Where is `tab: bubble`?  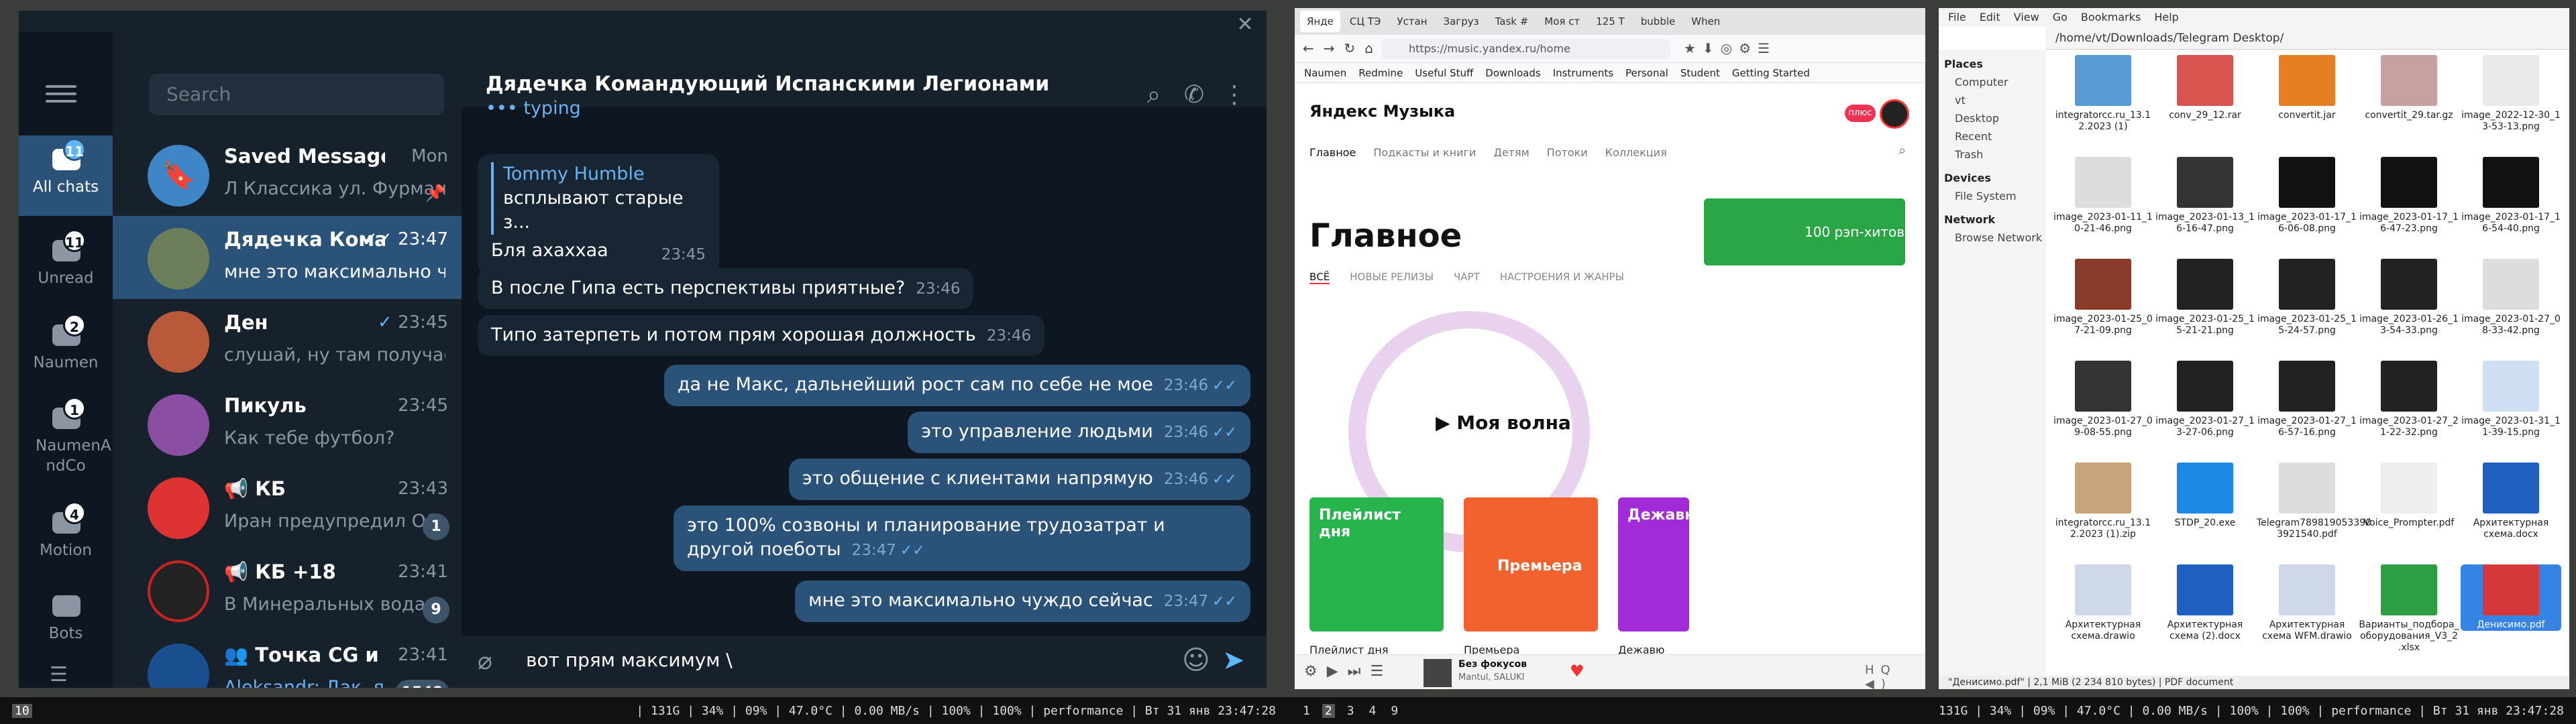 tab: bubble is located at coordinates (1658, 21).